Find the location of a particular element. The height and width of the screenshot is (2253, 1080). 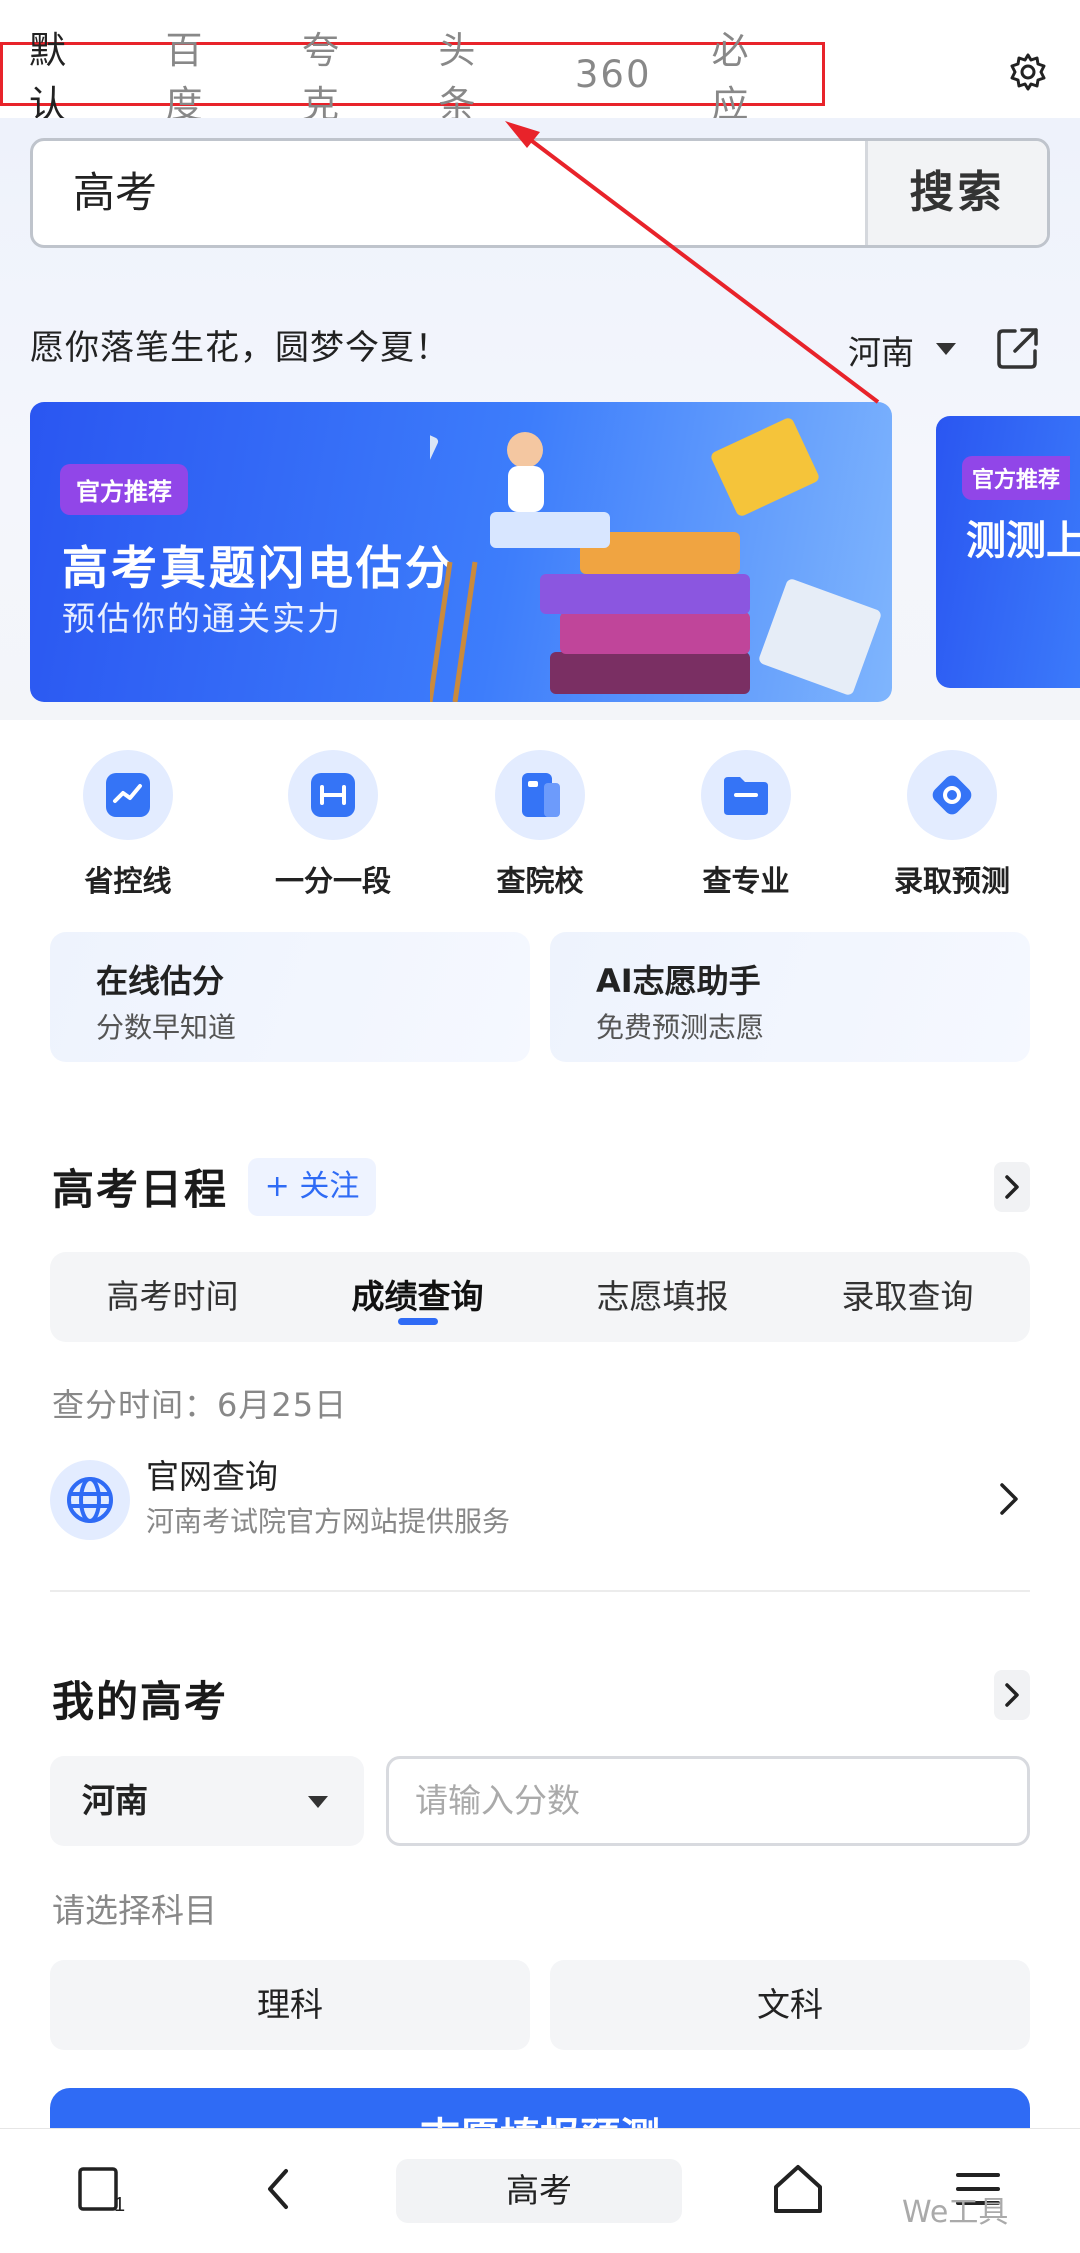

quick-action-label: 省控线 is located at coordinates (128, 881).